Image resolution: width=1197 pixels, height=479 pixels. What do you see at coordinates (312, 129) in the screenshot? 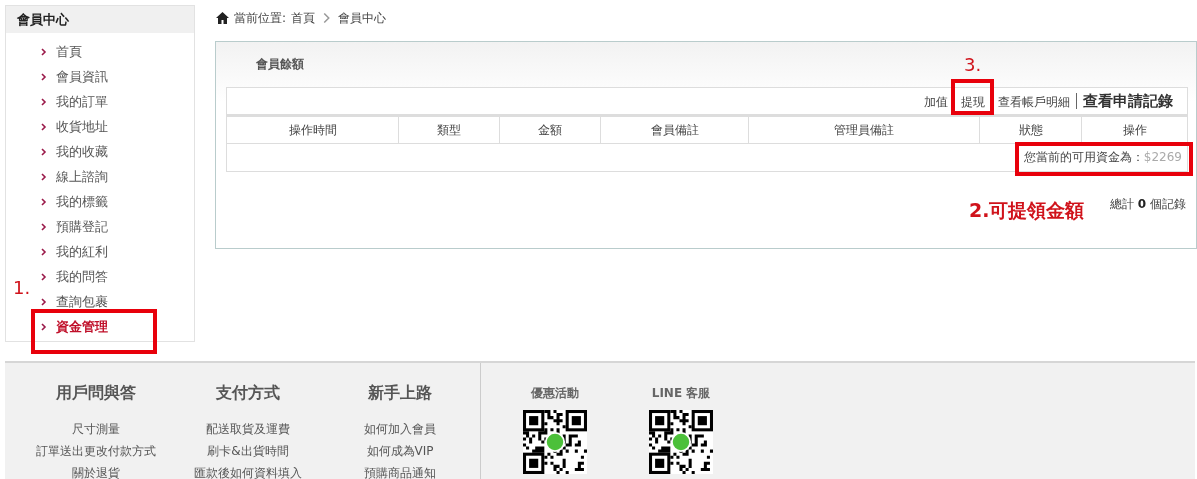
I see `column-header: 操作時間` at bounding box center [312, 129].